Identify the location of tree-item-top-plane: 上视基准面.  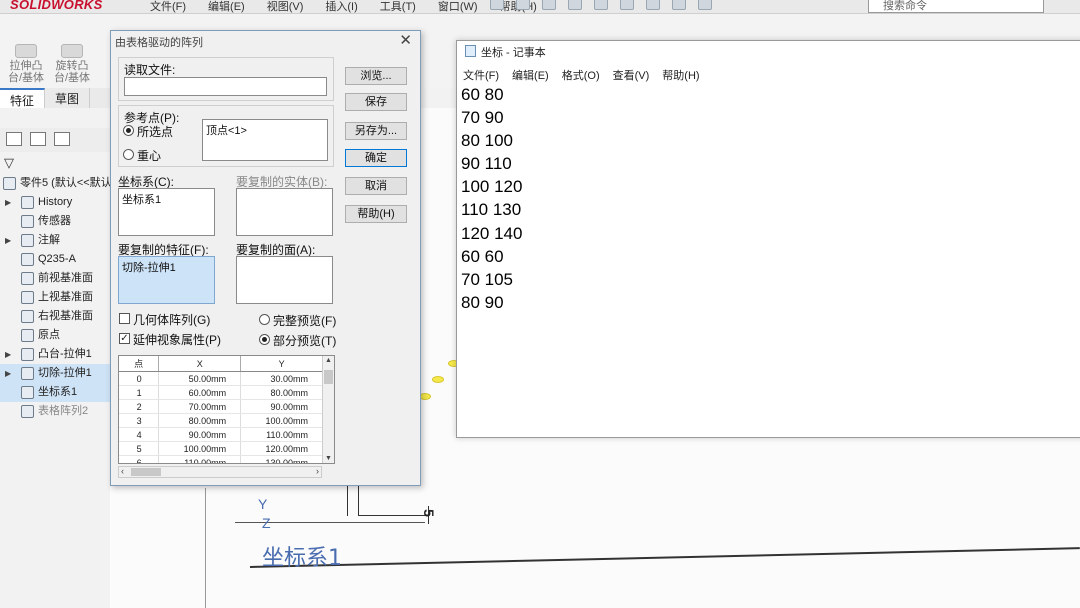
(55, 297).